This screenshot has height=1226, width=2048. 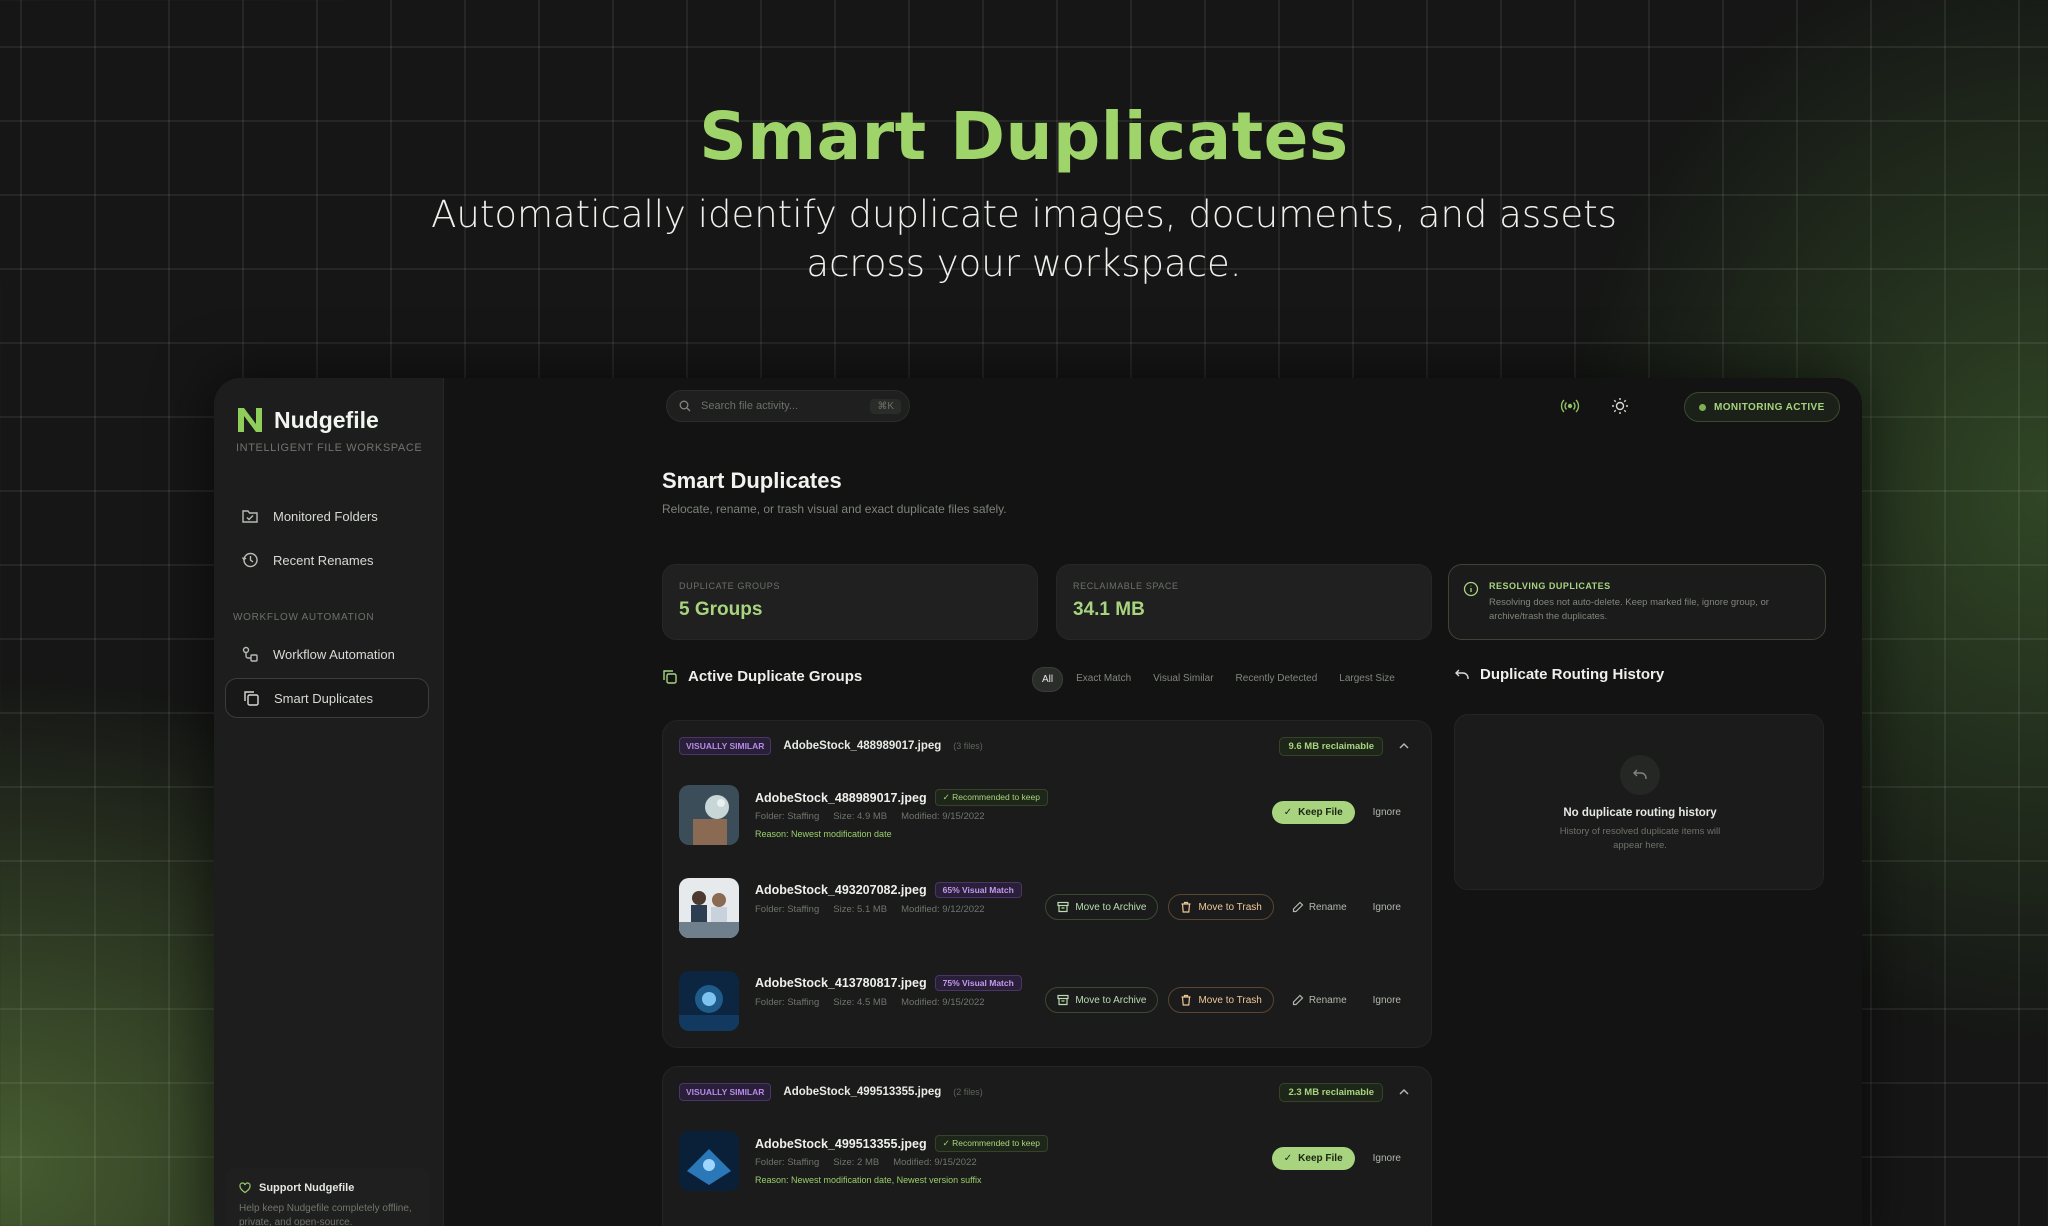 I want to click on sidebar-item-label: Workflow Automation, so click(x=334, y=654).